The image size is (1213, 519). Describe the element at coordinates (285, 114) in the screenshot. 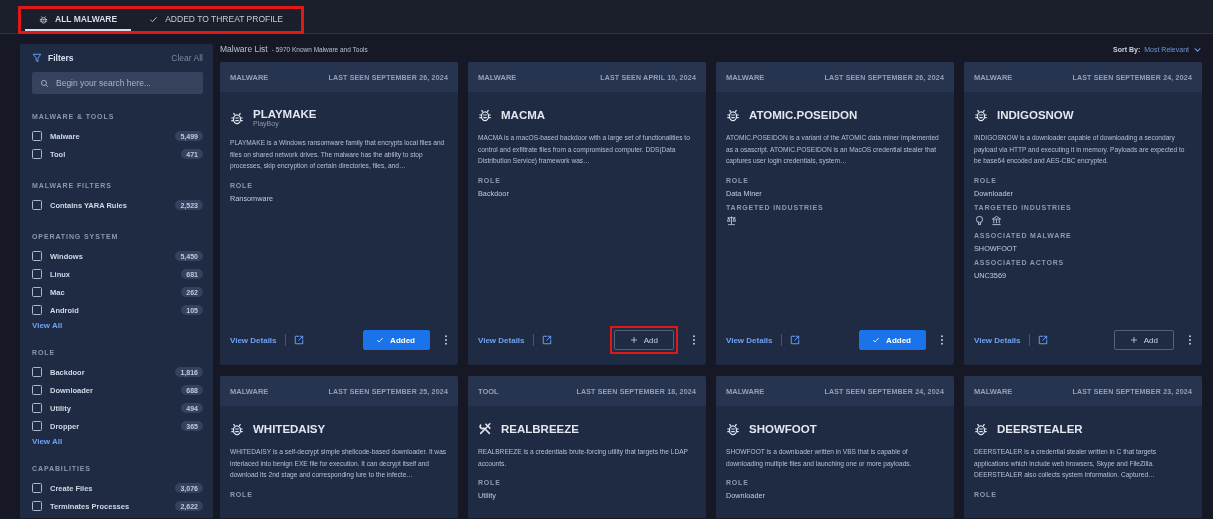

I see `malware-name: PLAYMAKE` at that location.